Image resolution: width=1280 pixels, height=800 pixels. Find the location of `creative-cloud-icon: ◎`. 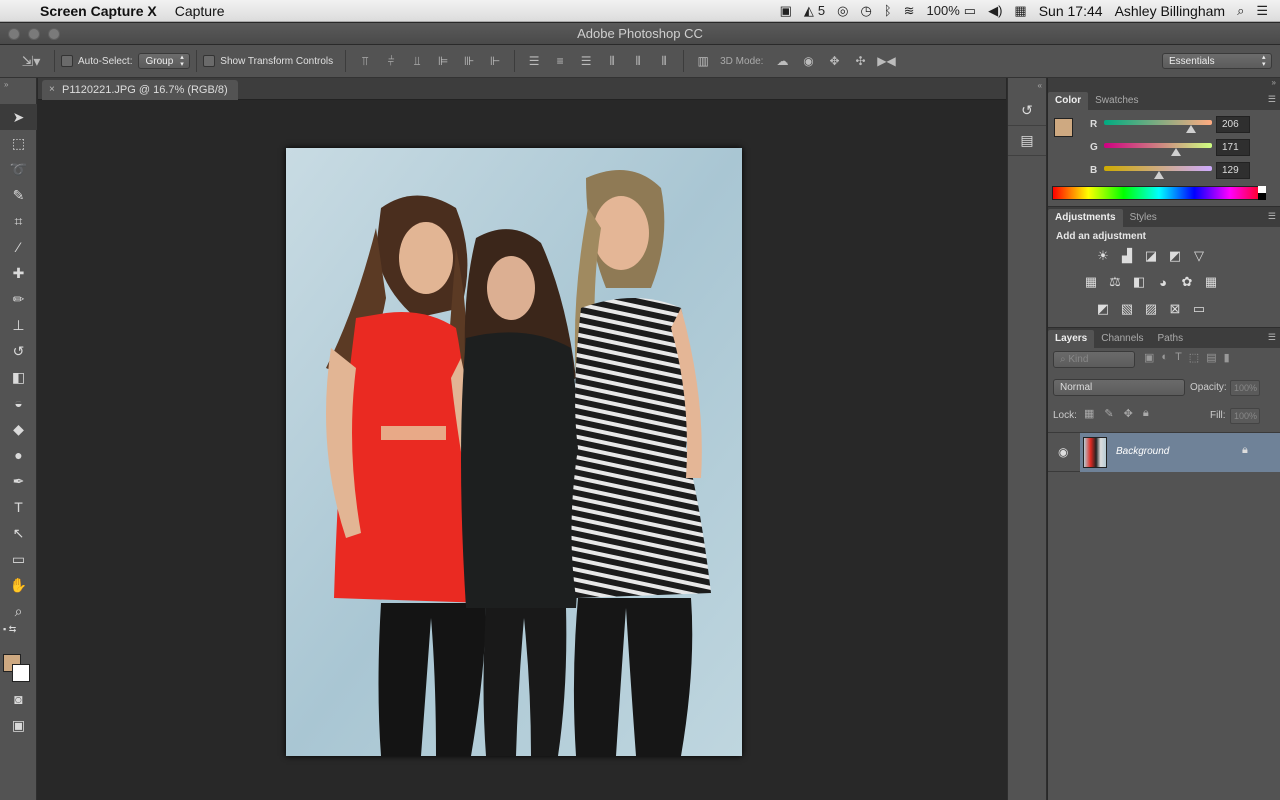

creative-cloud-icon: ◎ is located at coordinates (842, 11).